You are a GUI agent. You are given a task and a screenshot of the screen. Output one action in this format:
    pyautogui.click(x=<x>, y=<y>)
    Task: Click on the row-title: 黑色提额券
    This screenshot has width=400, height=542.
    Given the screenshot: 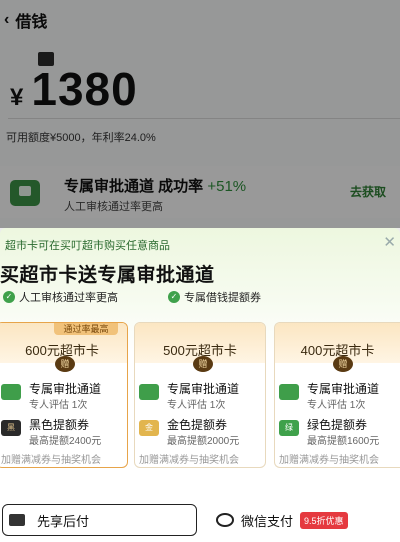 What is the action you would take?
    pyautogui.click(x=59, y=425)
    